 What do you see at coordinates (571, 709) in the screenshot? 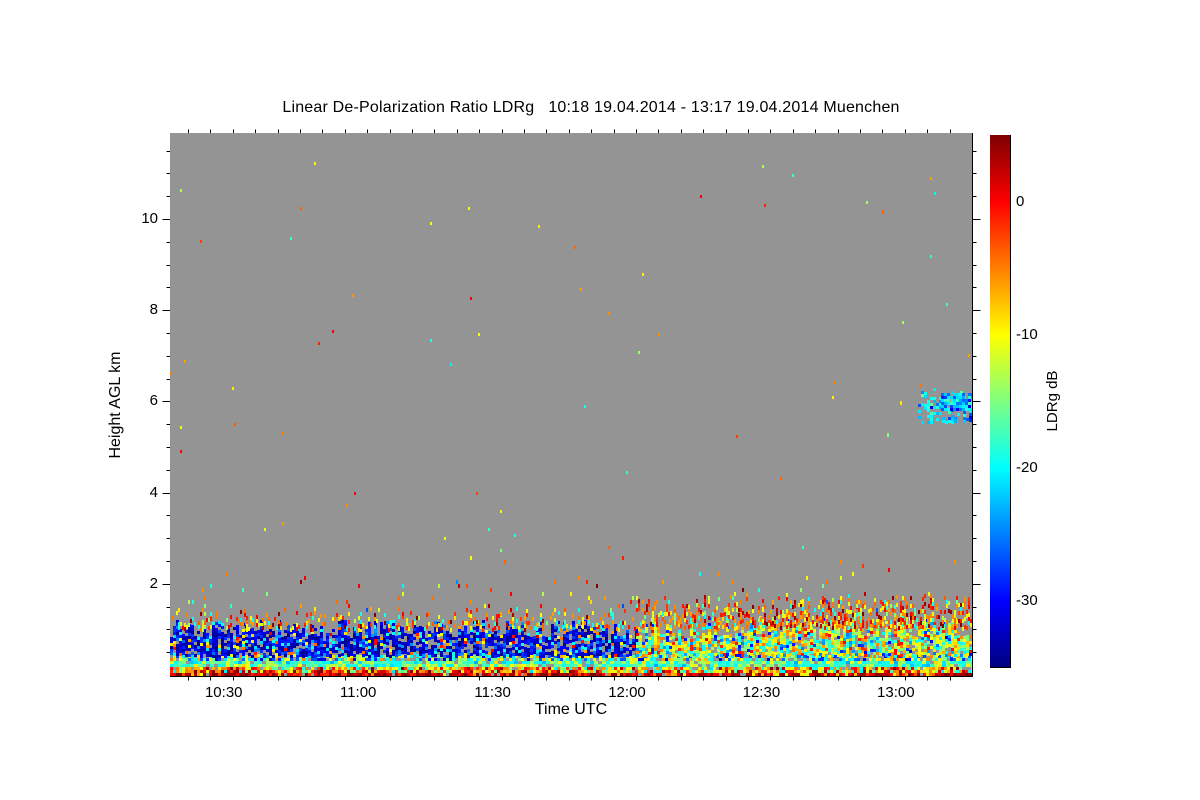
I see `x-axis-label: Time UTC` at bounding box center [571, 709].